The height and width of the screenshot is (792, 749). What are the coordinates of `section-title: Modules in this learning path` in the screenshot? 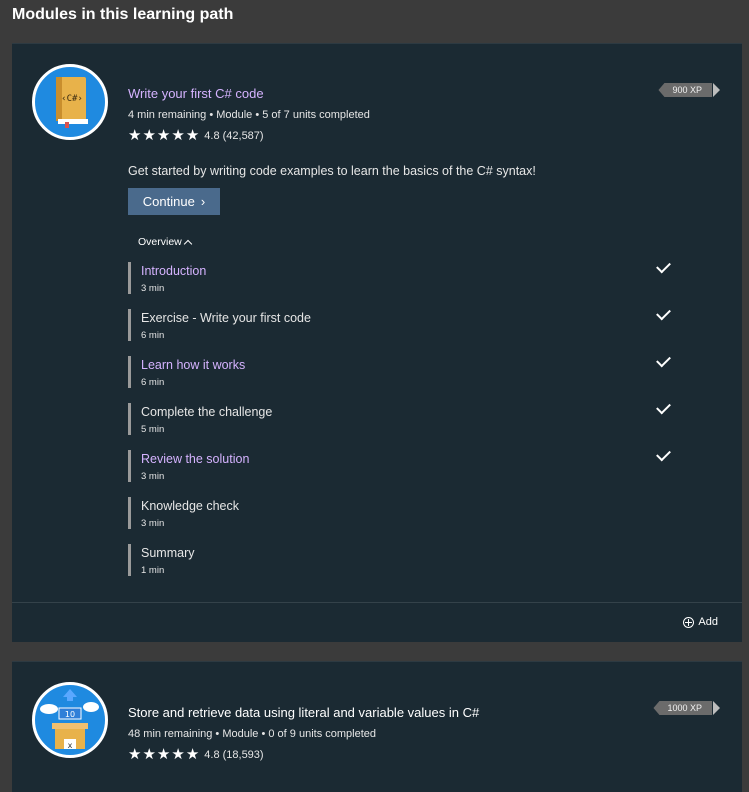 It's located at (123, 14).